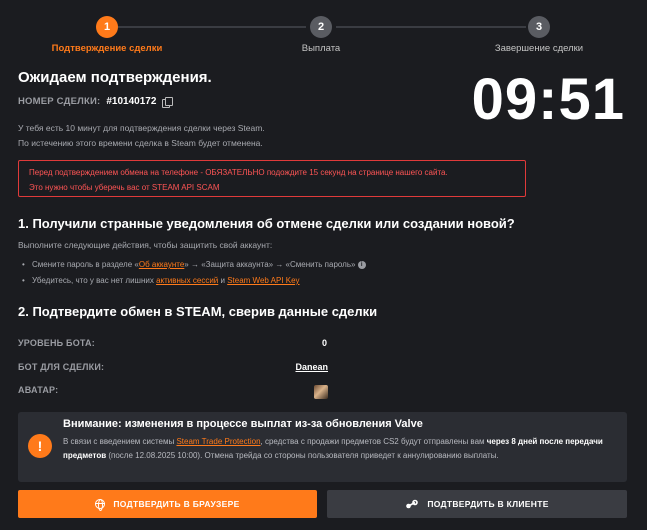  What do you see at coordinates (120, 441) in the screenshot?
I see `notice-text-part: В связи с введением системы` at bounding box center [120, 441].